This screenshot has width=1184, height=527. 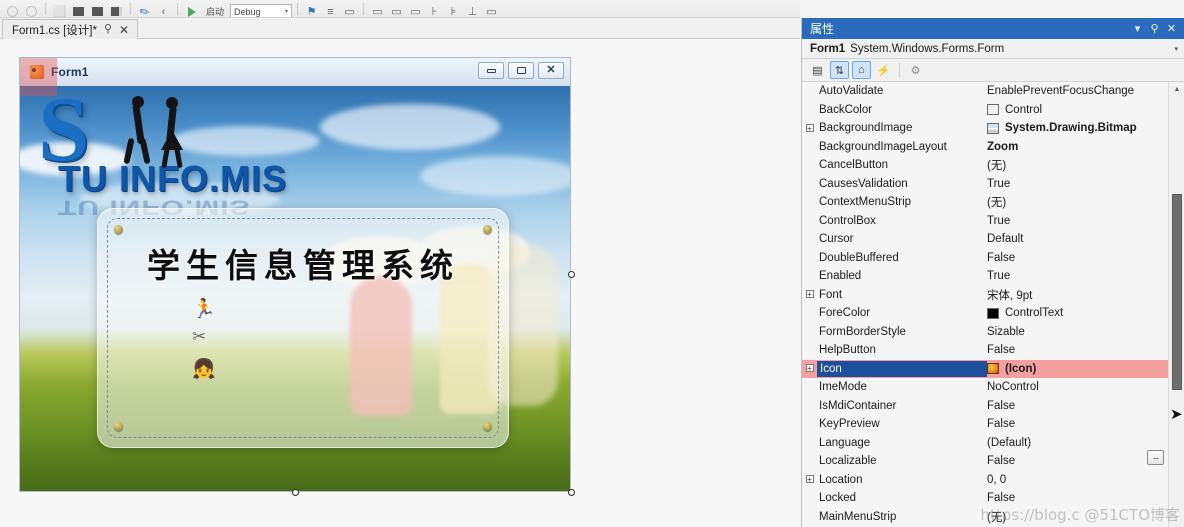 I want to click on property-value-cell: (Icon), so click(x=1077, y=369).